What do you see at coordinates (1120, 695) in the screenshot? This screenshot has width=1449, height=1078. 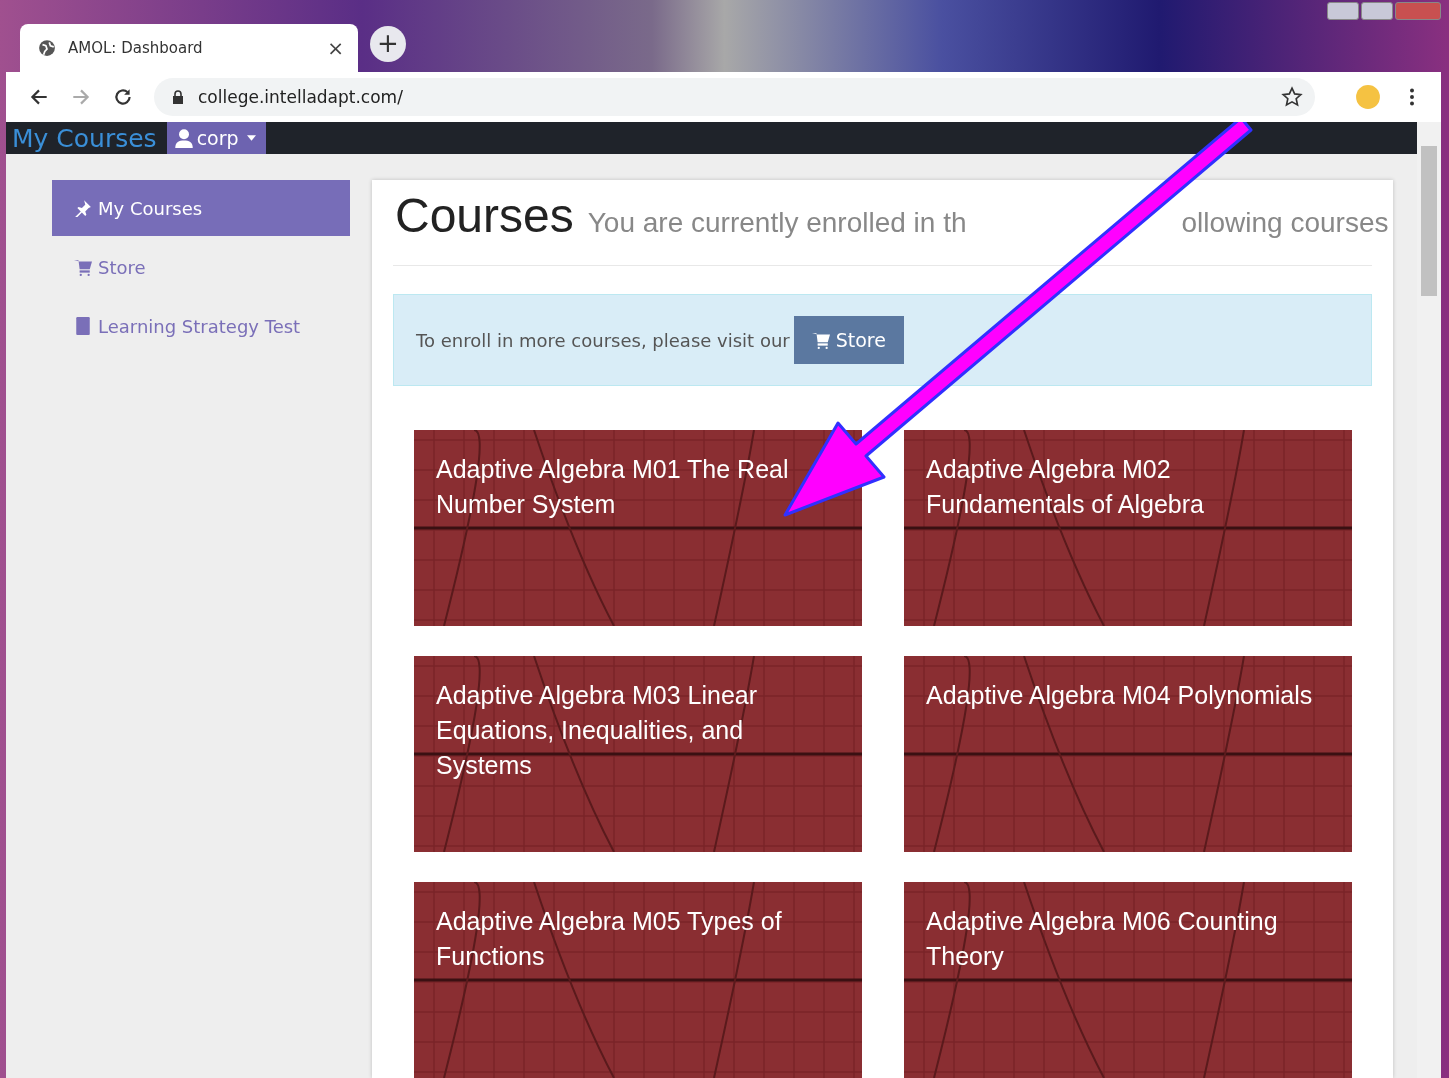 I see `course-title: Adaptive Algebra M04 Polynomials` at bounding box center [1120, 695].